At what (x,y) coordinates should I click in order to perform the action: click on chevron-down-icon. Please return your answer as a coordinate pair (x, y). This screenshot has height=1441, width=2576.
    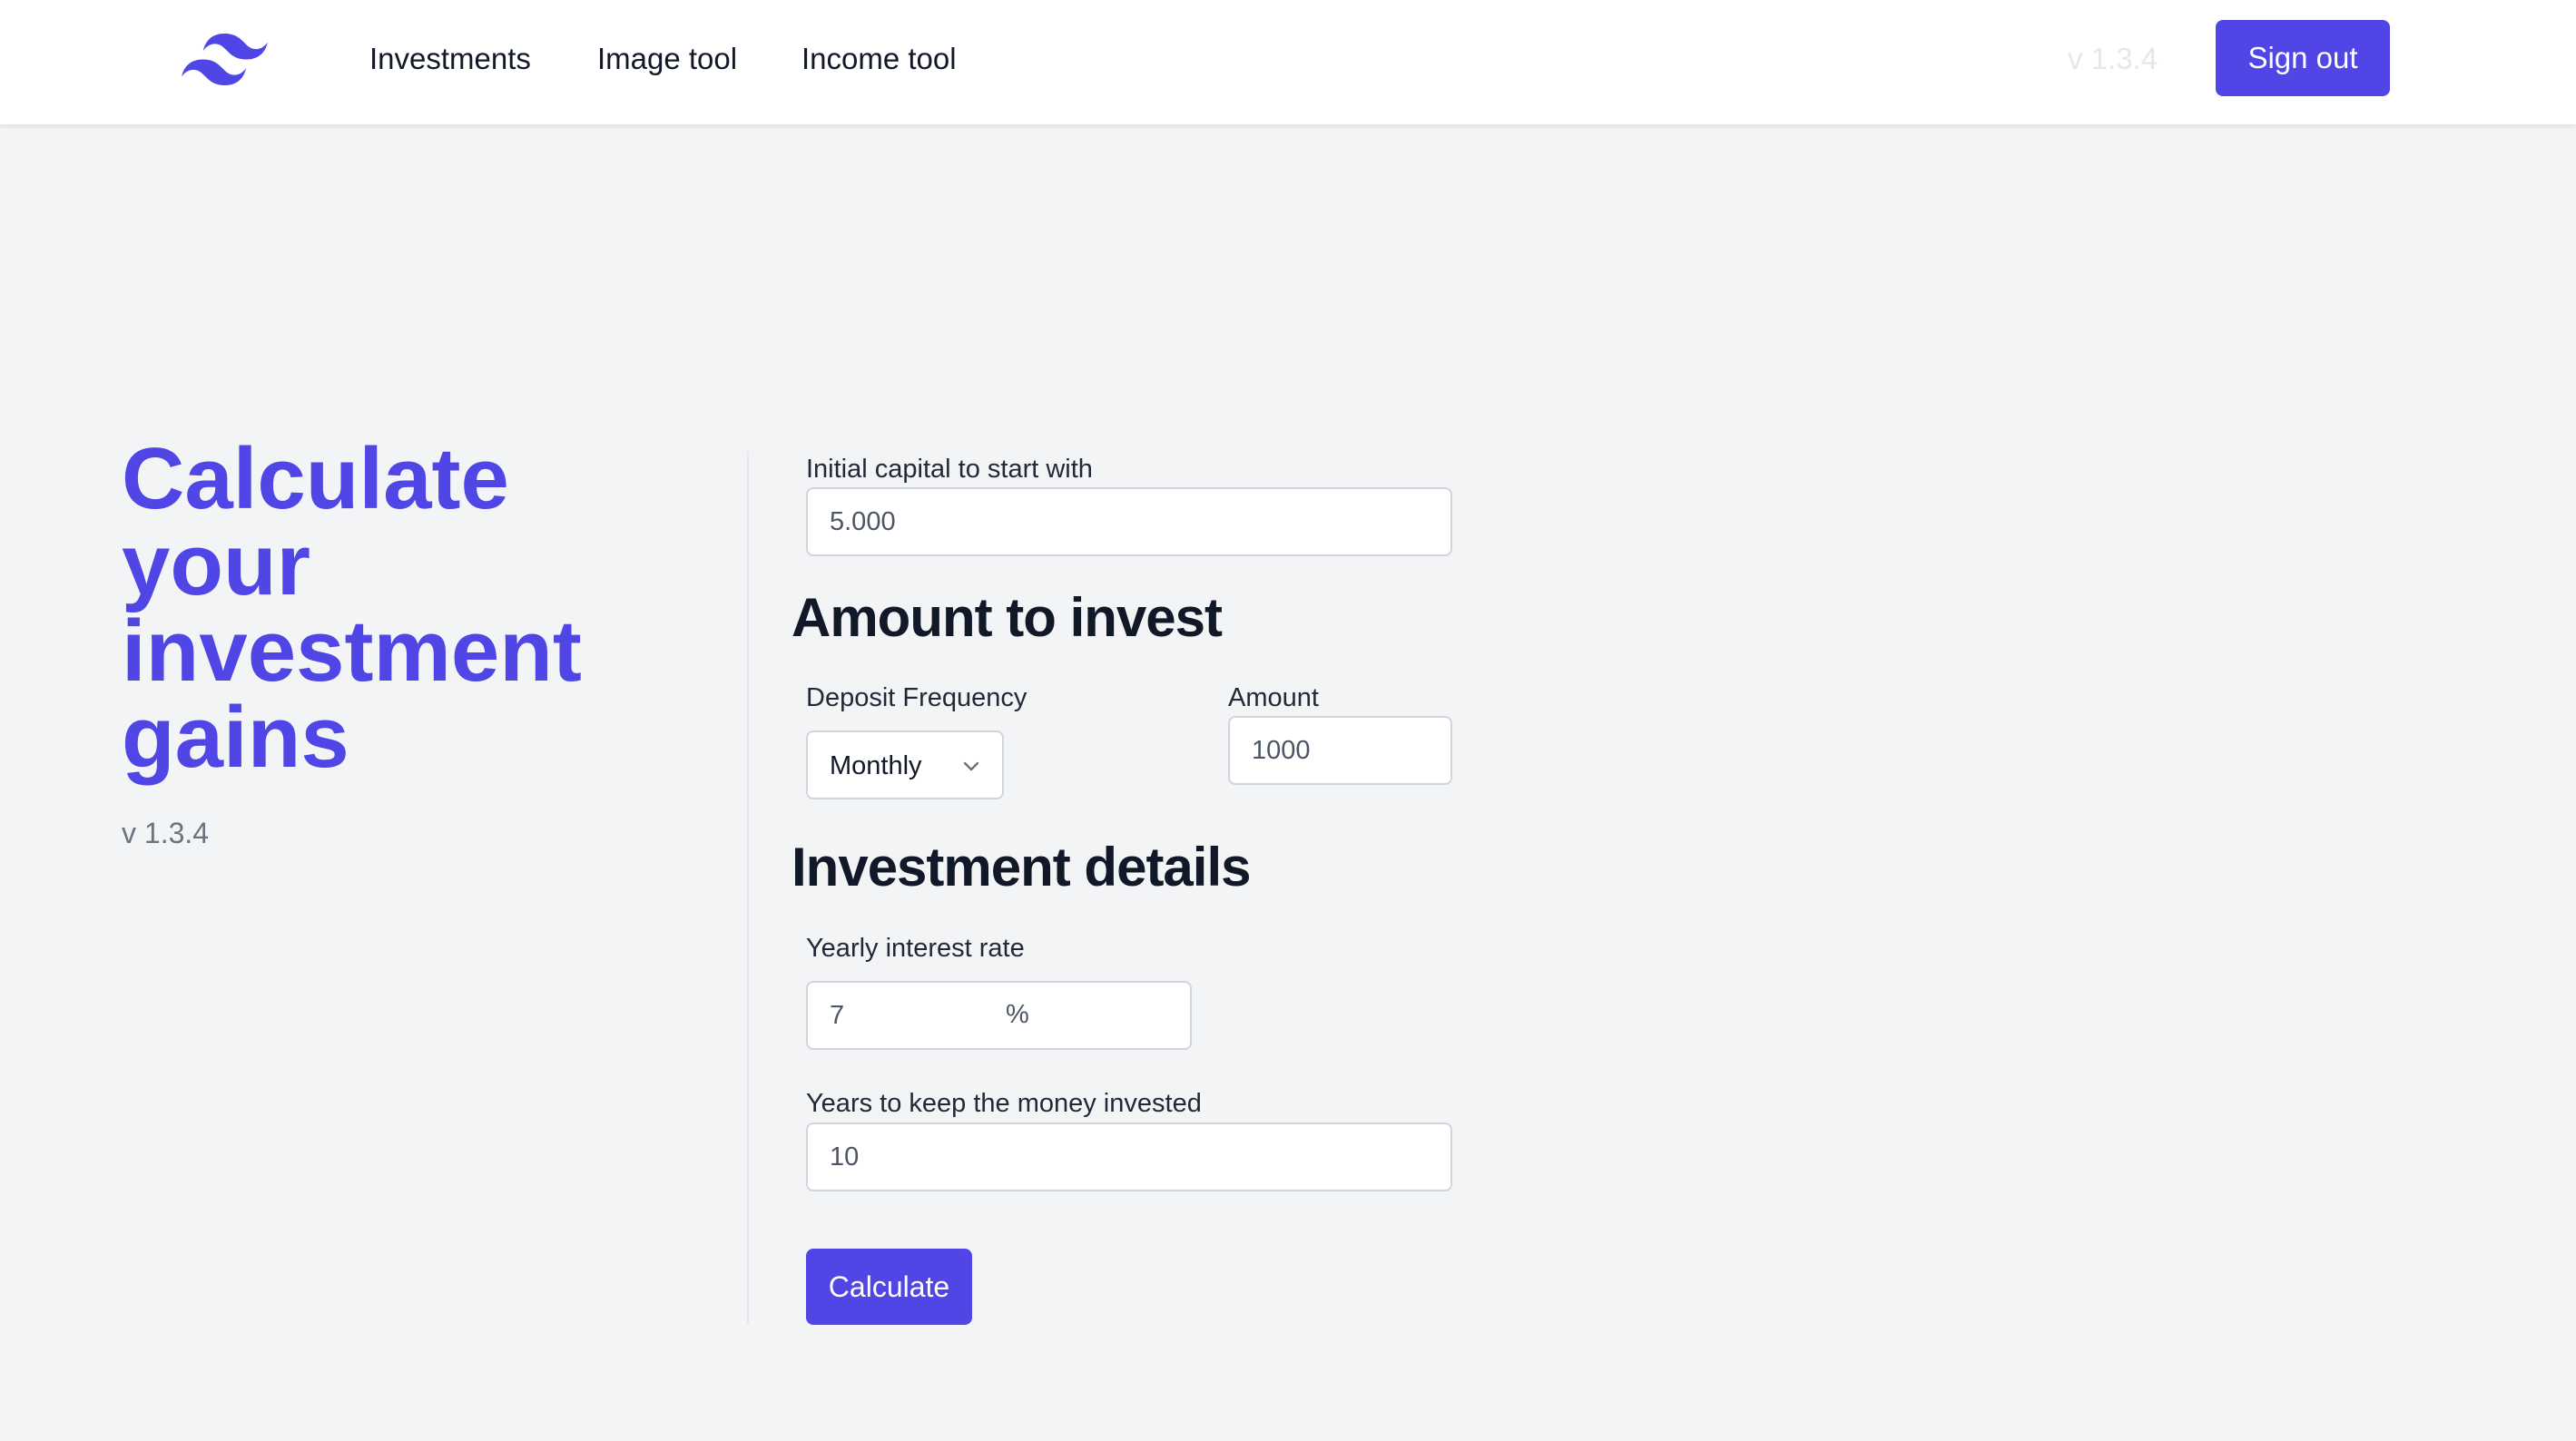
    Looking at the image, I should click on (971, 766).